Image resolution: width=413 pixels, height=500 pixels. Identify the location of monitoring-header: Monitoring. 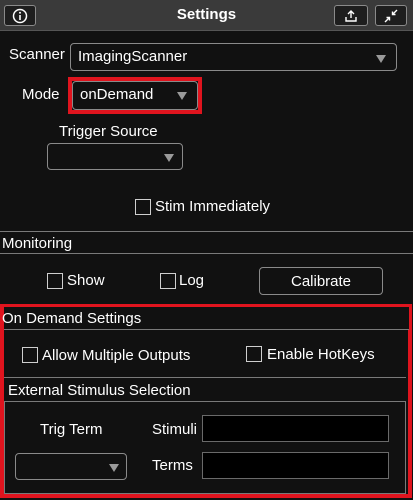
(206, 242).